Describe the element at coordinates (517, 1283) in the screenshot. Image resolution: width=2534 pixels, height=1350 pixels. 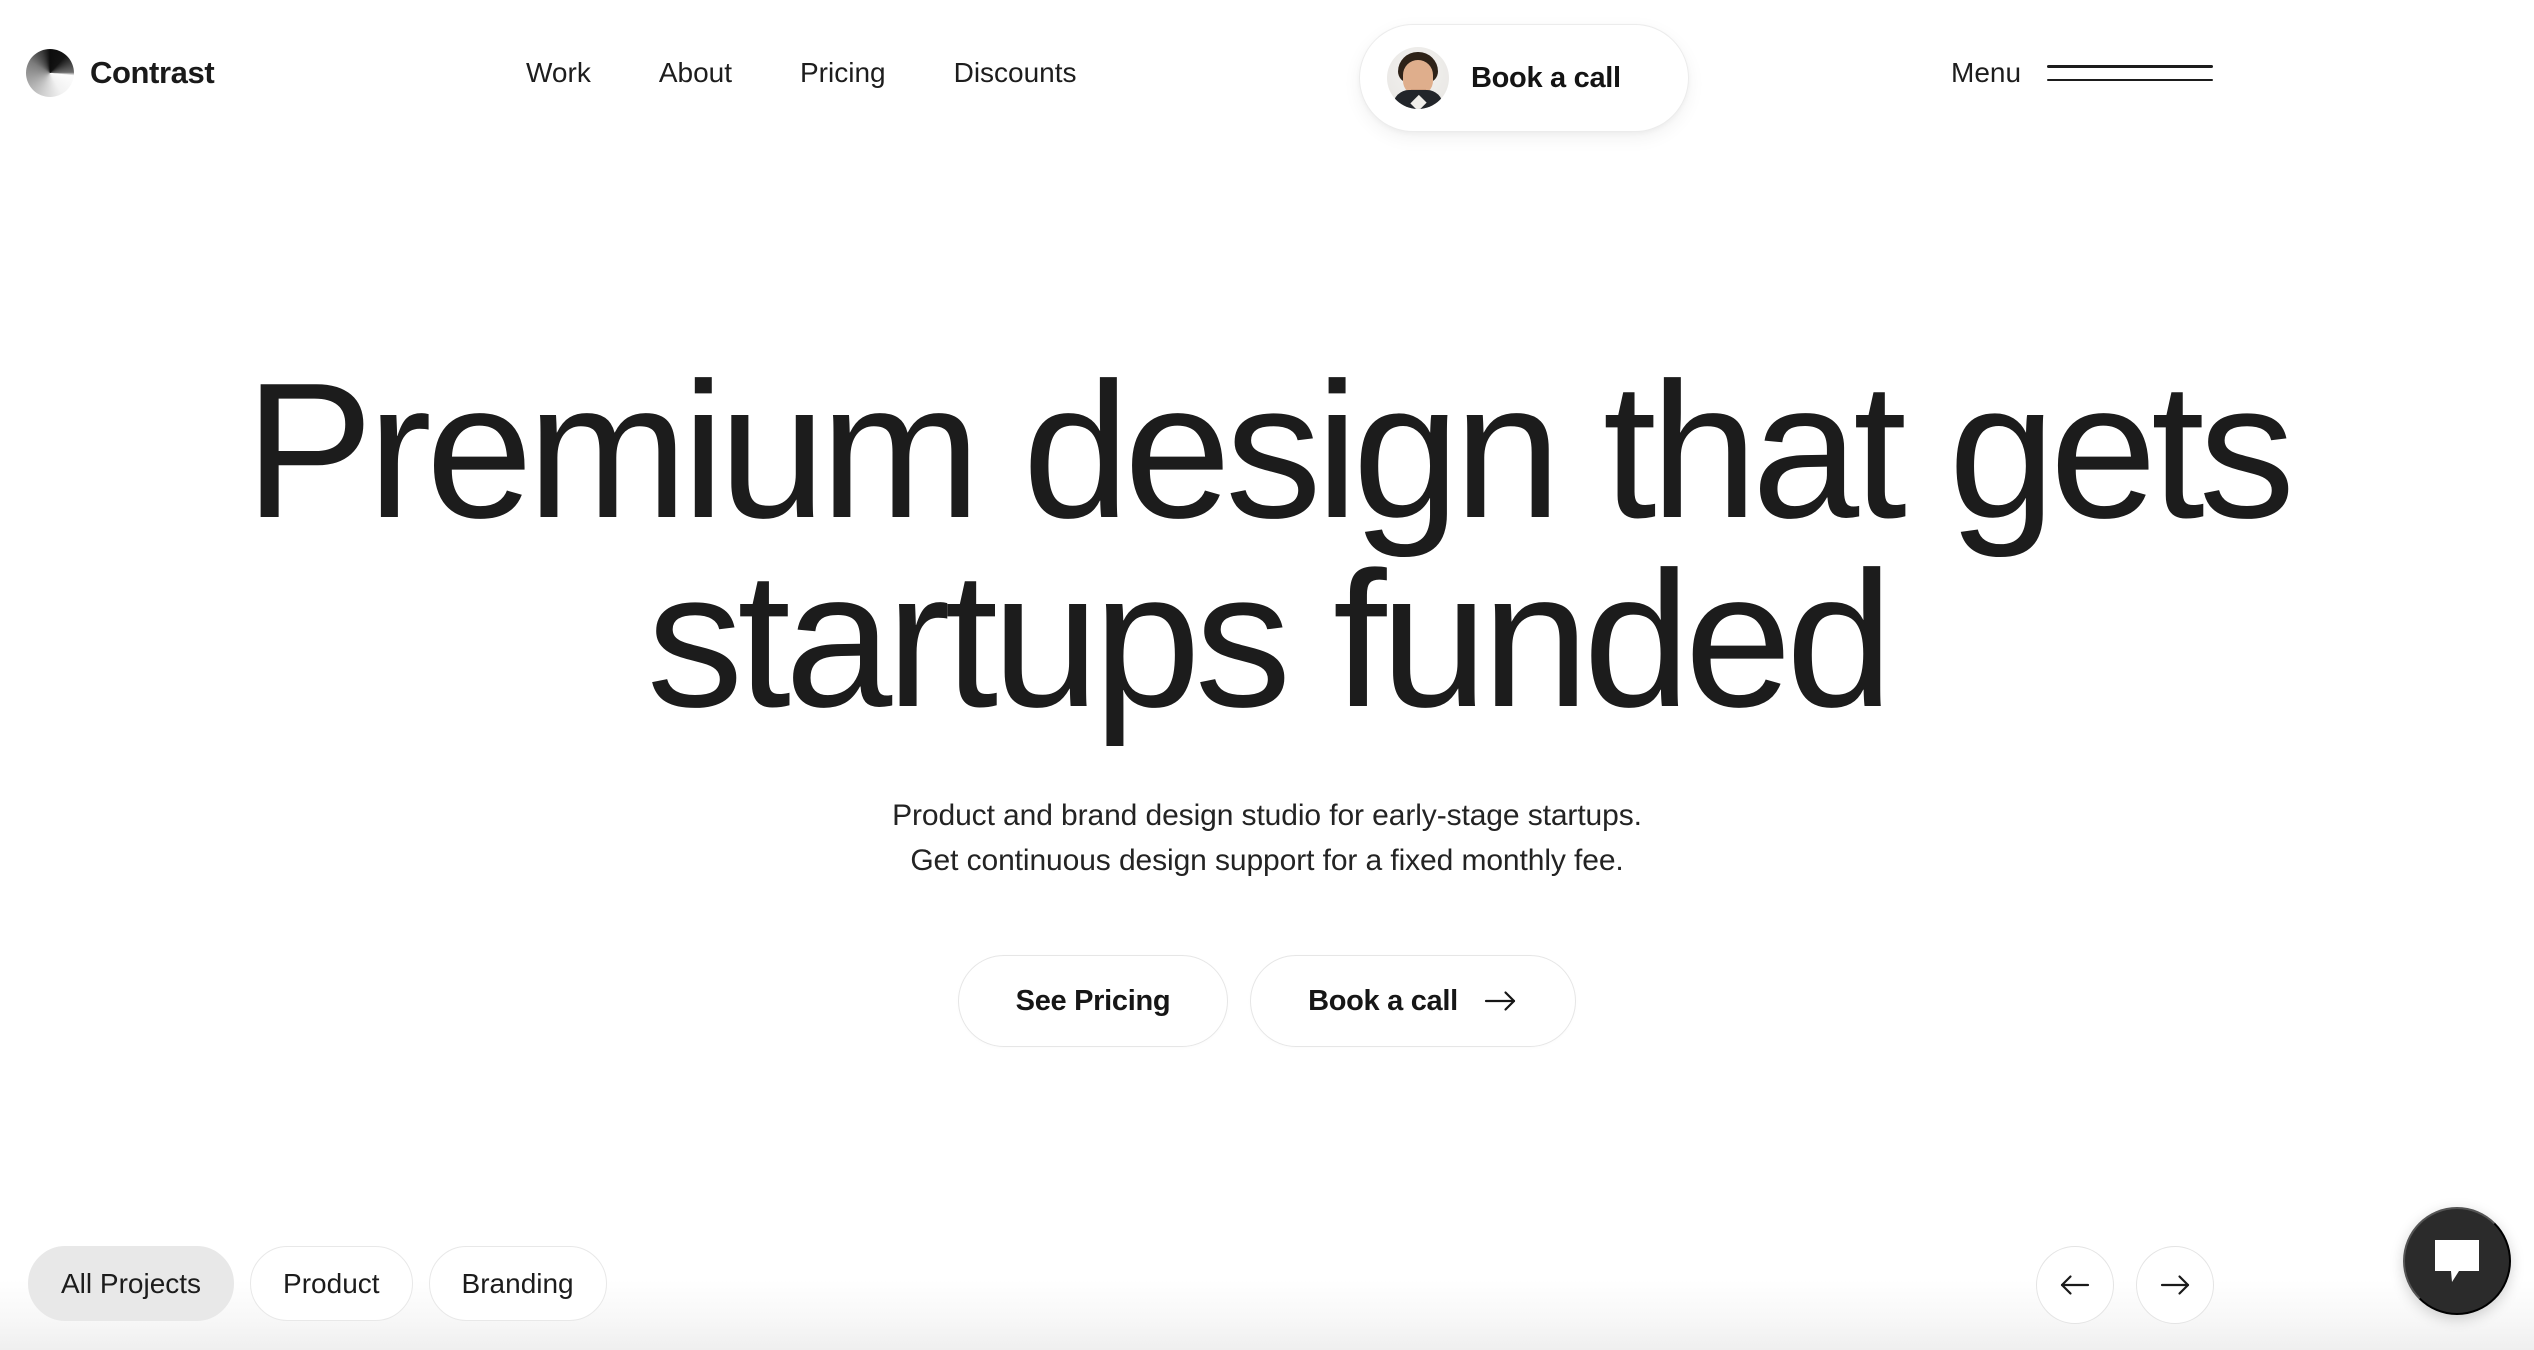
I see `filter-chip-branding: Branding` at that location.